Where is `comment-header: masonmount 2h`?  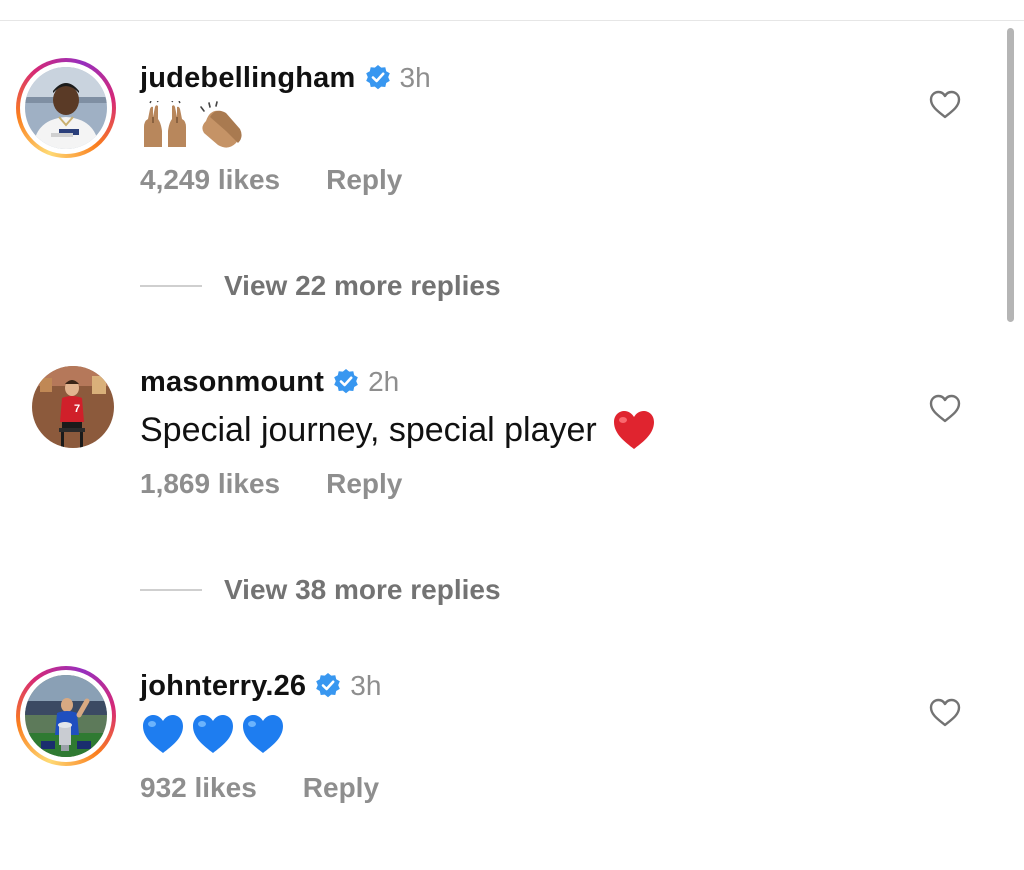
comment-header: masonmount 2h is located at coordinates (269, 382).